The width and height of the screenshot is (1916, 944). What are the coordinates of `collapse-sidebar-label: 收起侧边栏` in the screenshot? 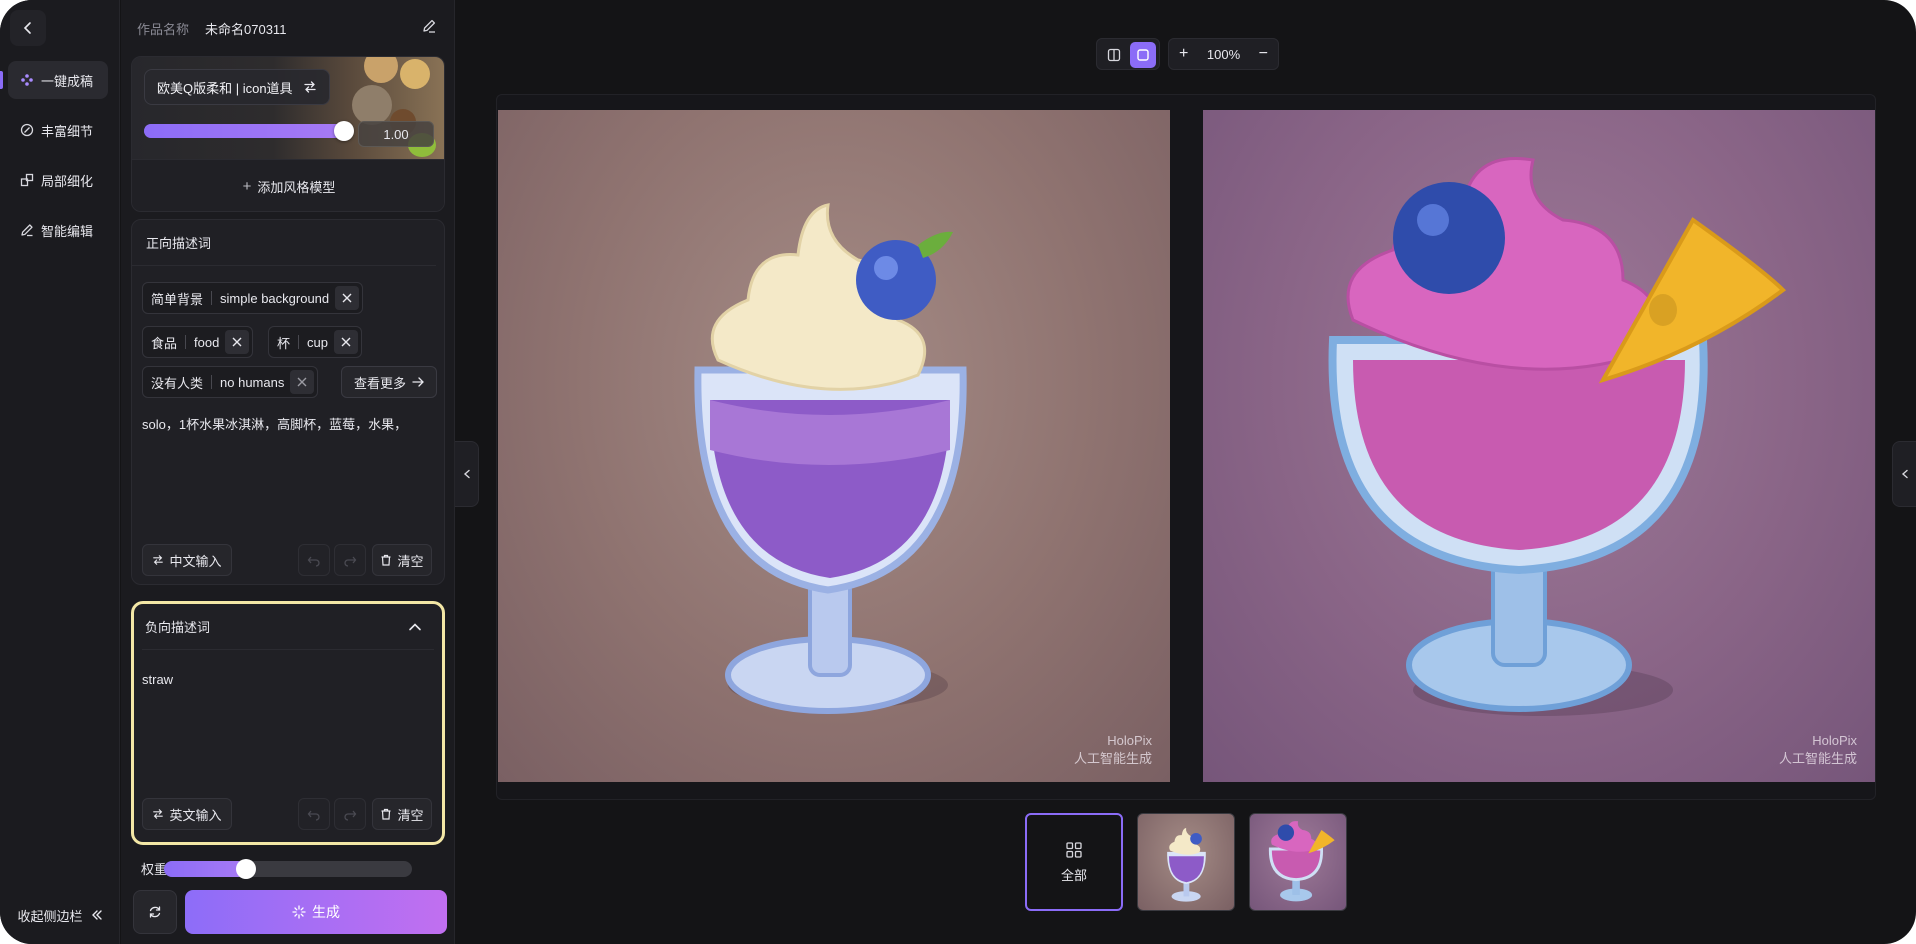 It's located at (50, 916).